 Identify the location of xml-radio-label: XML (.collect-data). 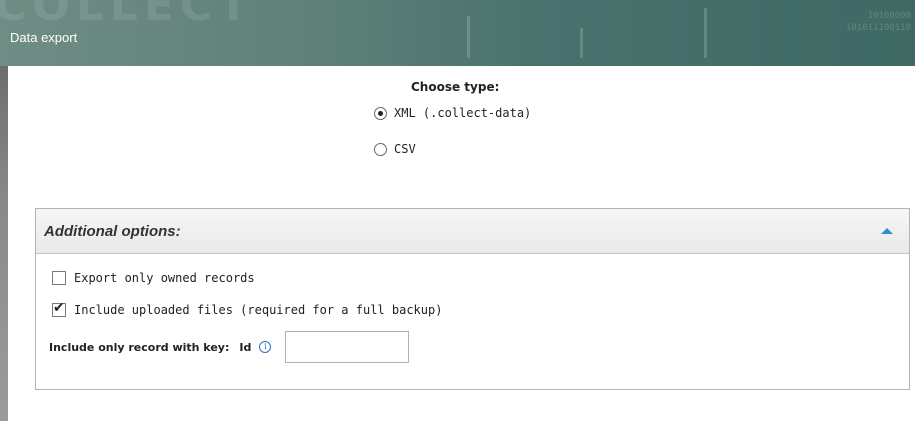
(463, 113).